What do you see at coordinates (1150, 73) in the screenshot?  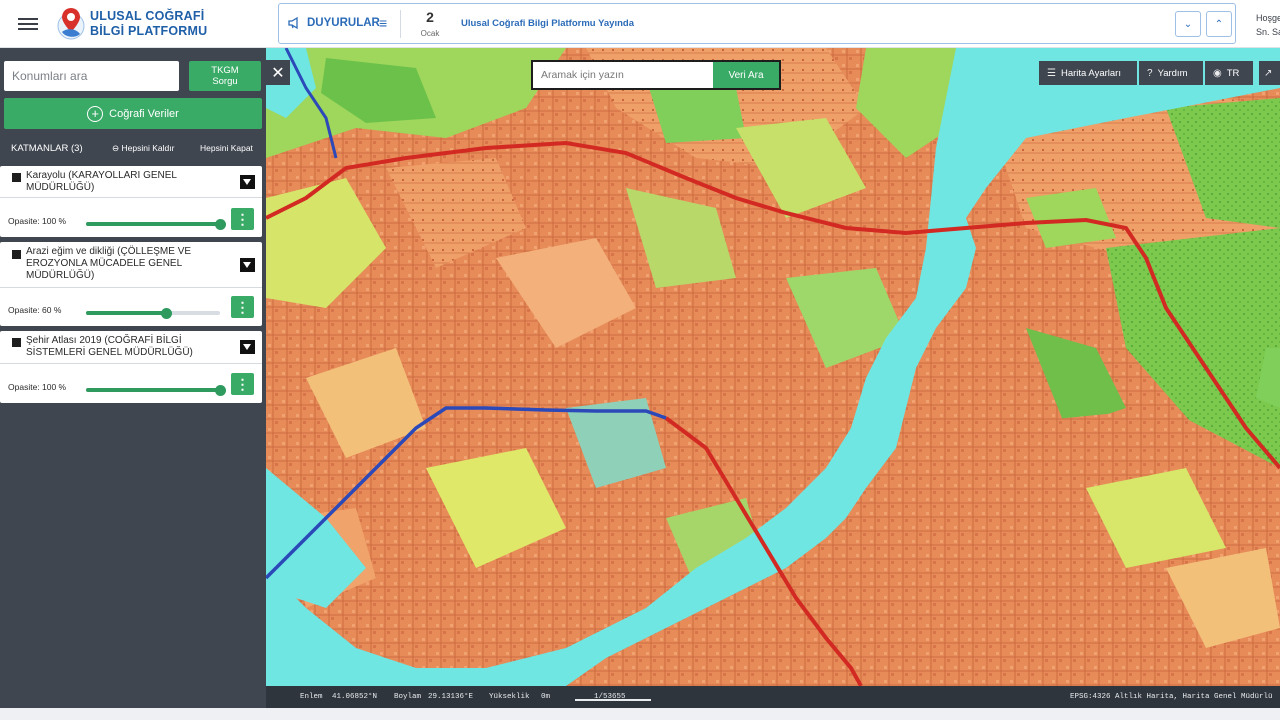 I see `question-icon: ?` at bounding box center [1150, 73].